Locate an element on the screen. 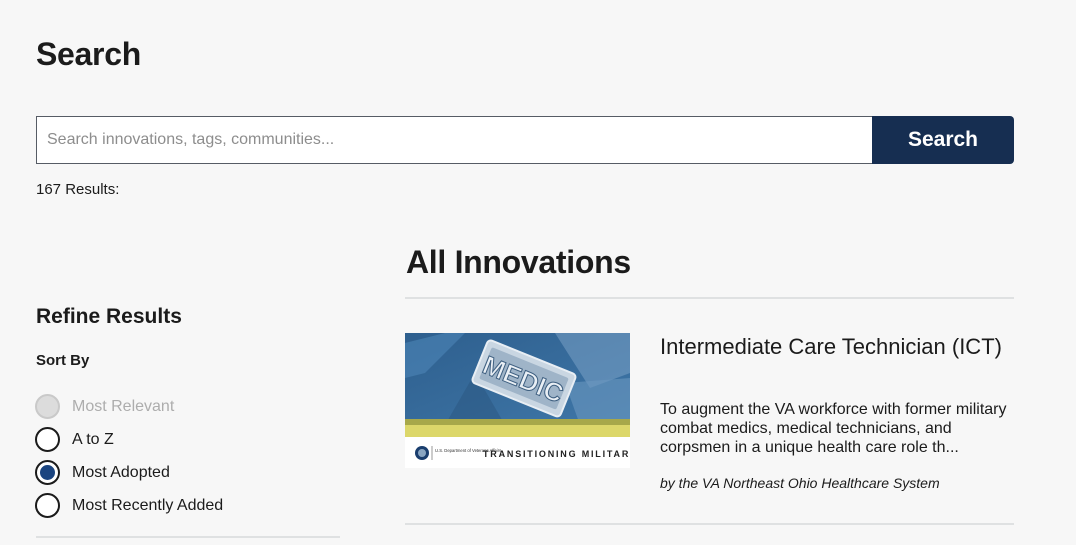 The width and height of the screenshot is (1076, 545). page-title: Search is located at coordinates (88, 54).